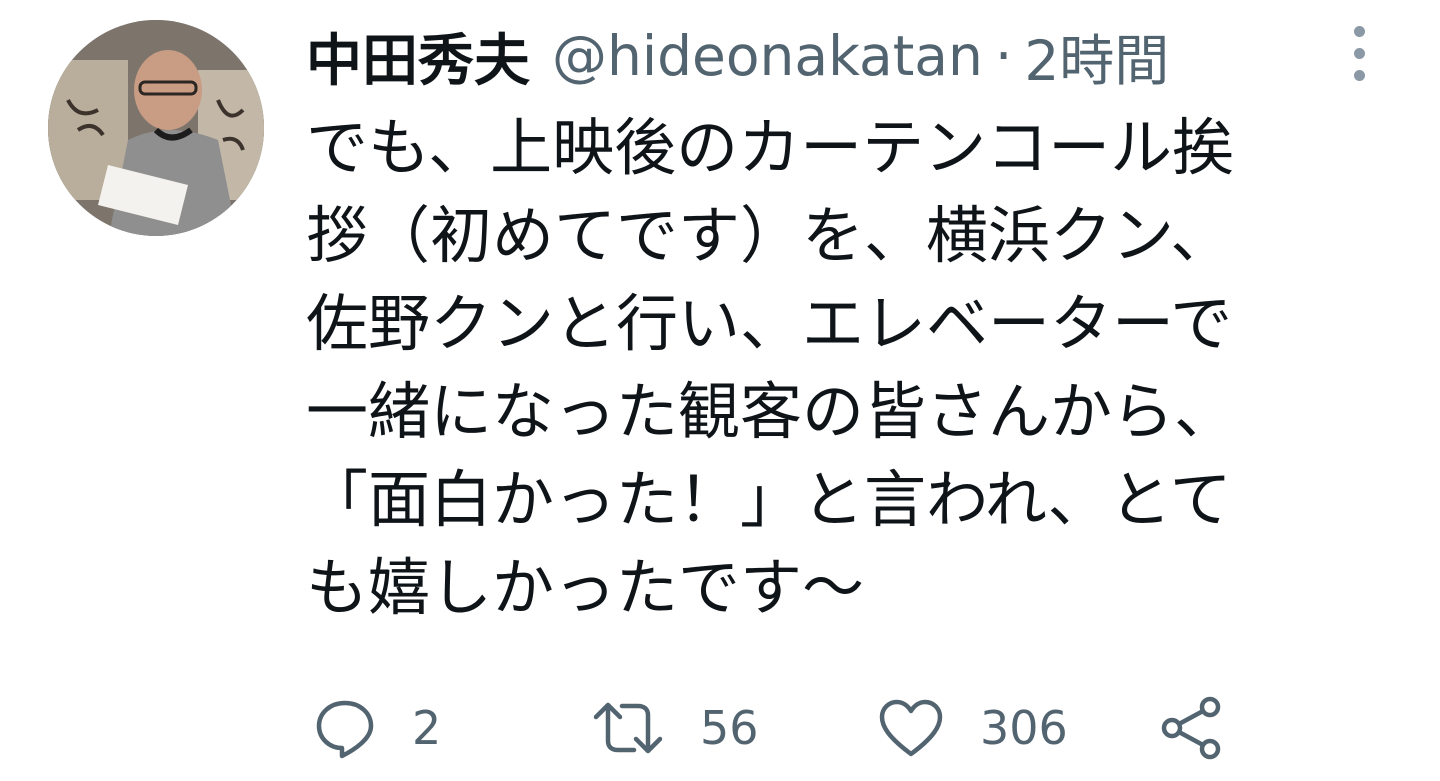  What do you see at coordinates (1360, 54) in the screenshot?
I see `more-vertical-icon` at bounding box center [1360, 54].